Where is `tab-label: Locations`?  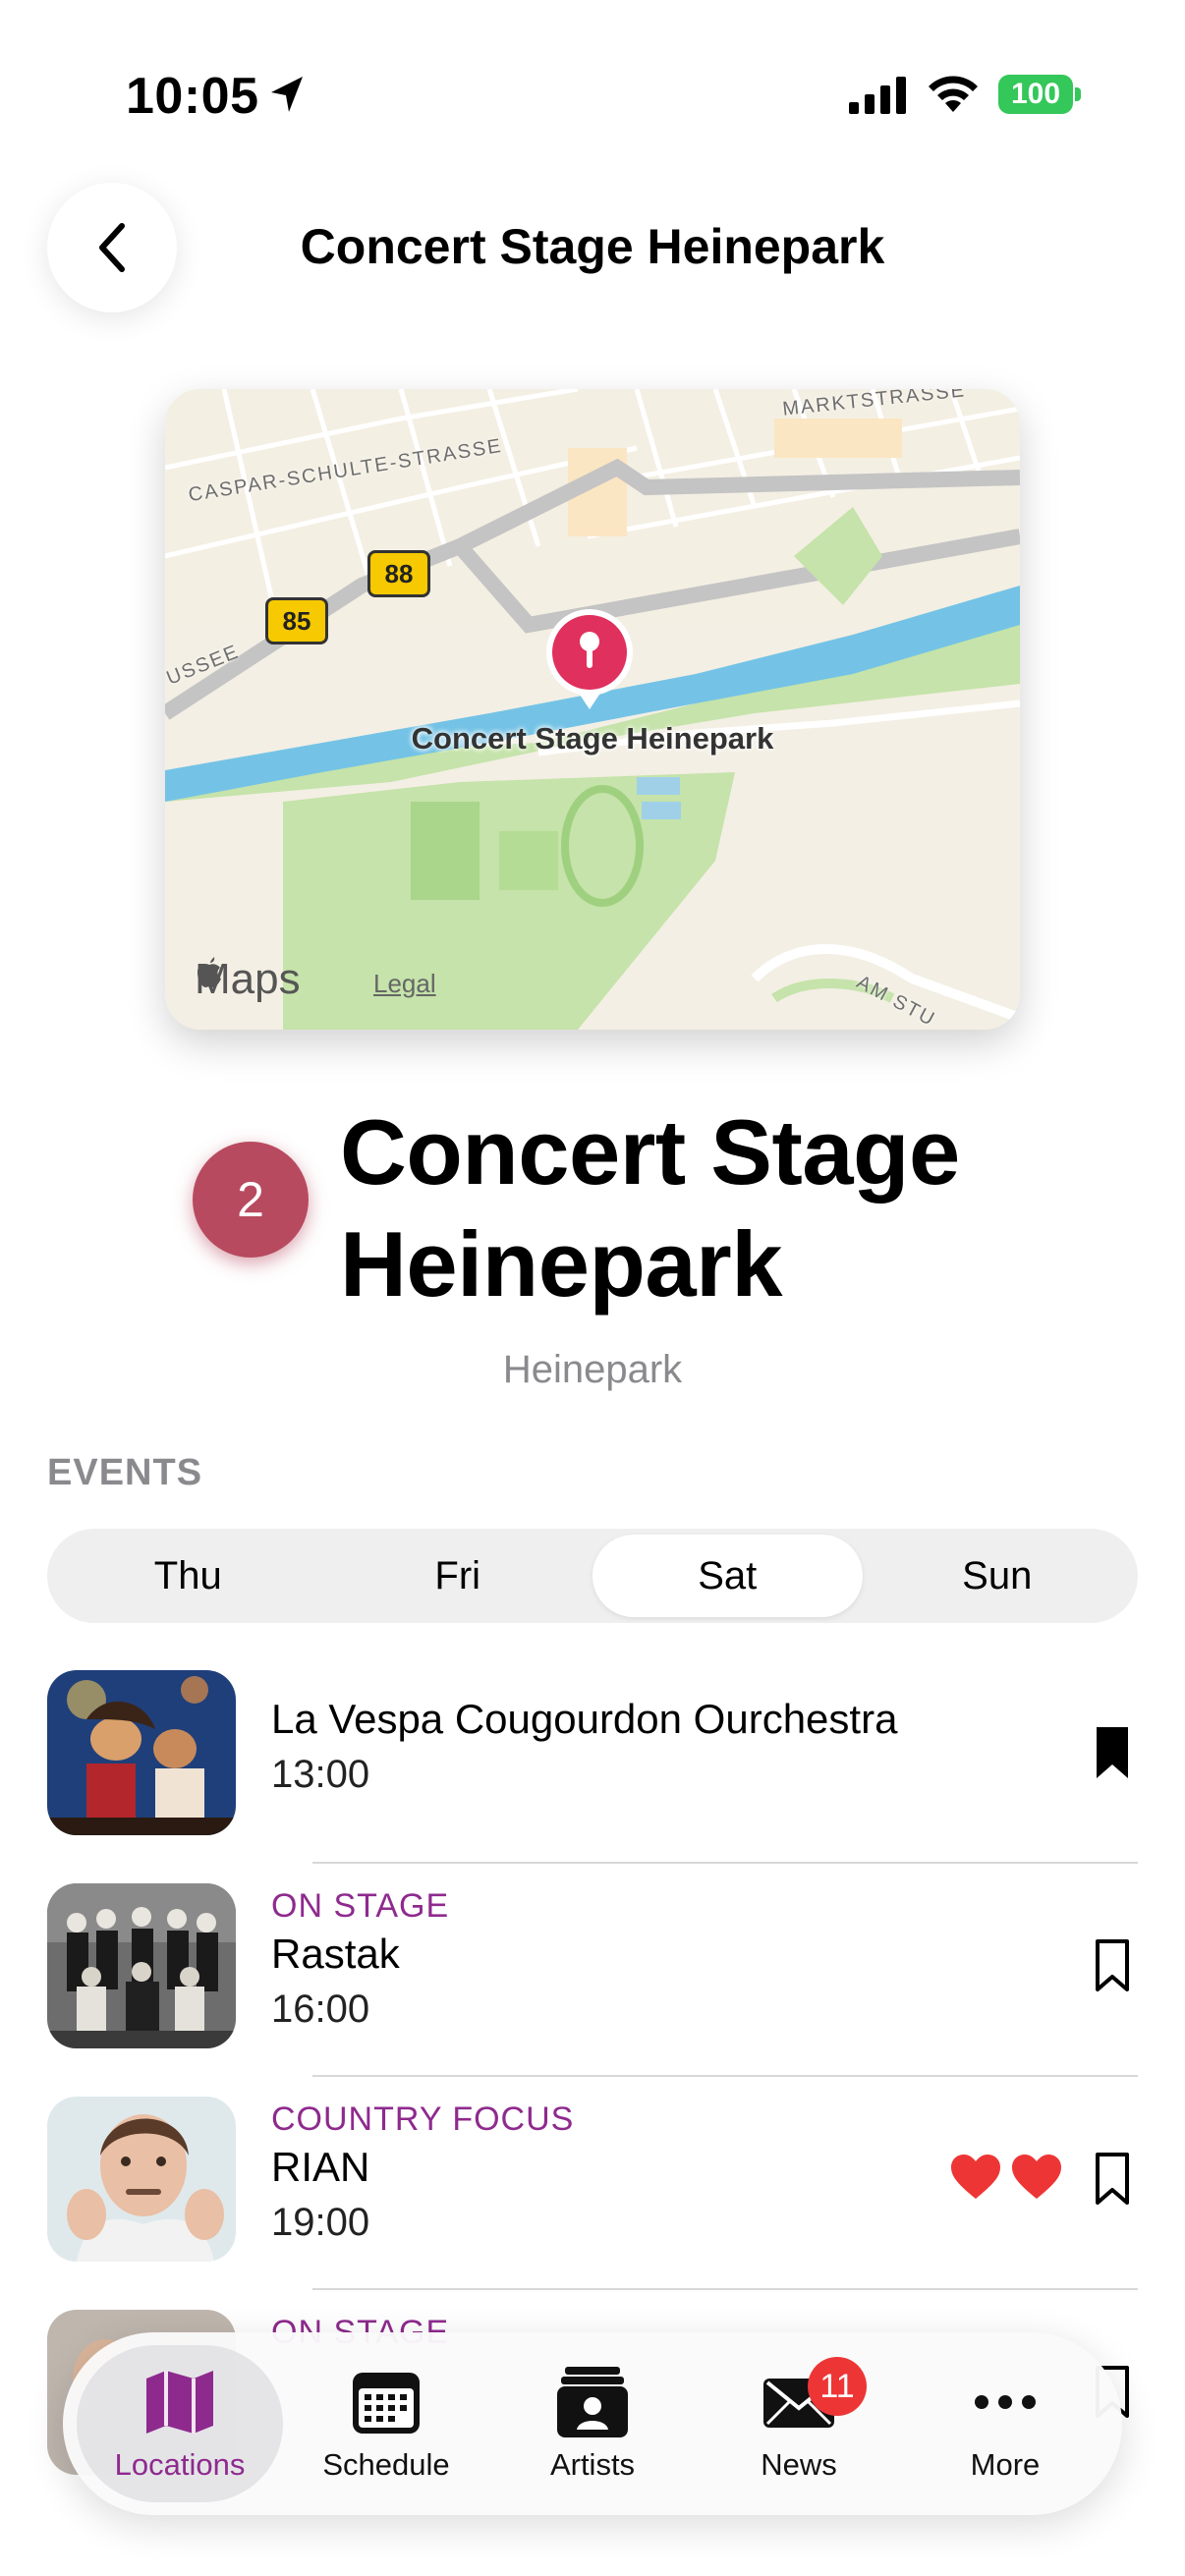
tab-label: Locations is located at coordinates (180, 2464).